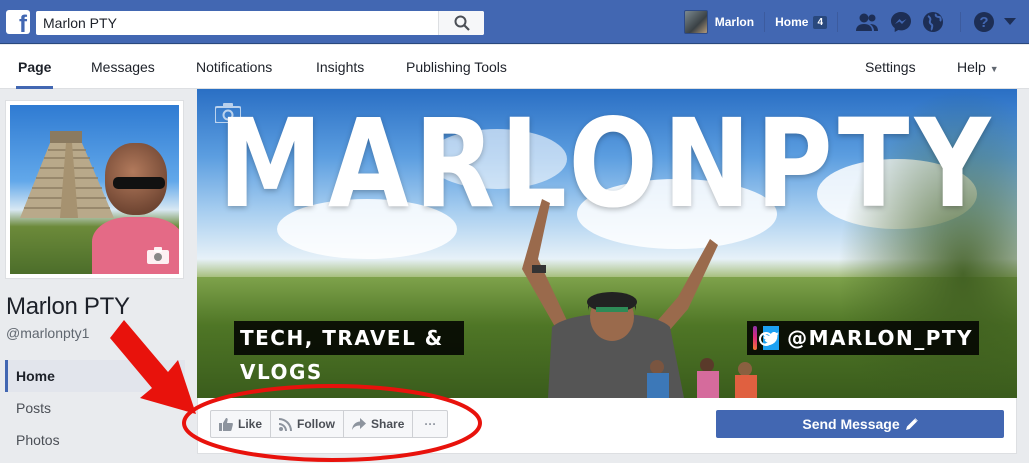  I want to click on share-button: Share, so click(378, 424).